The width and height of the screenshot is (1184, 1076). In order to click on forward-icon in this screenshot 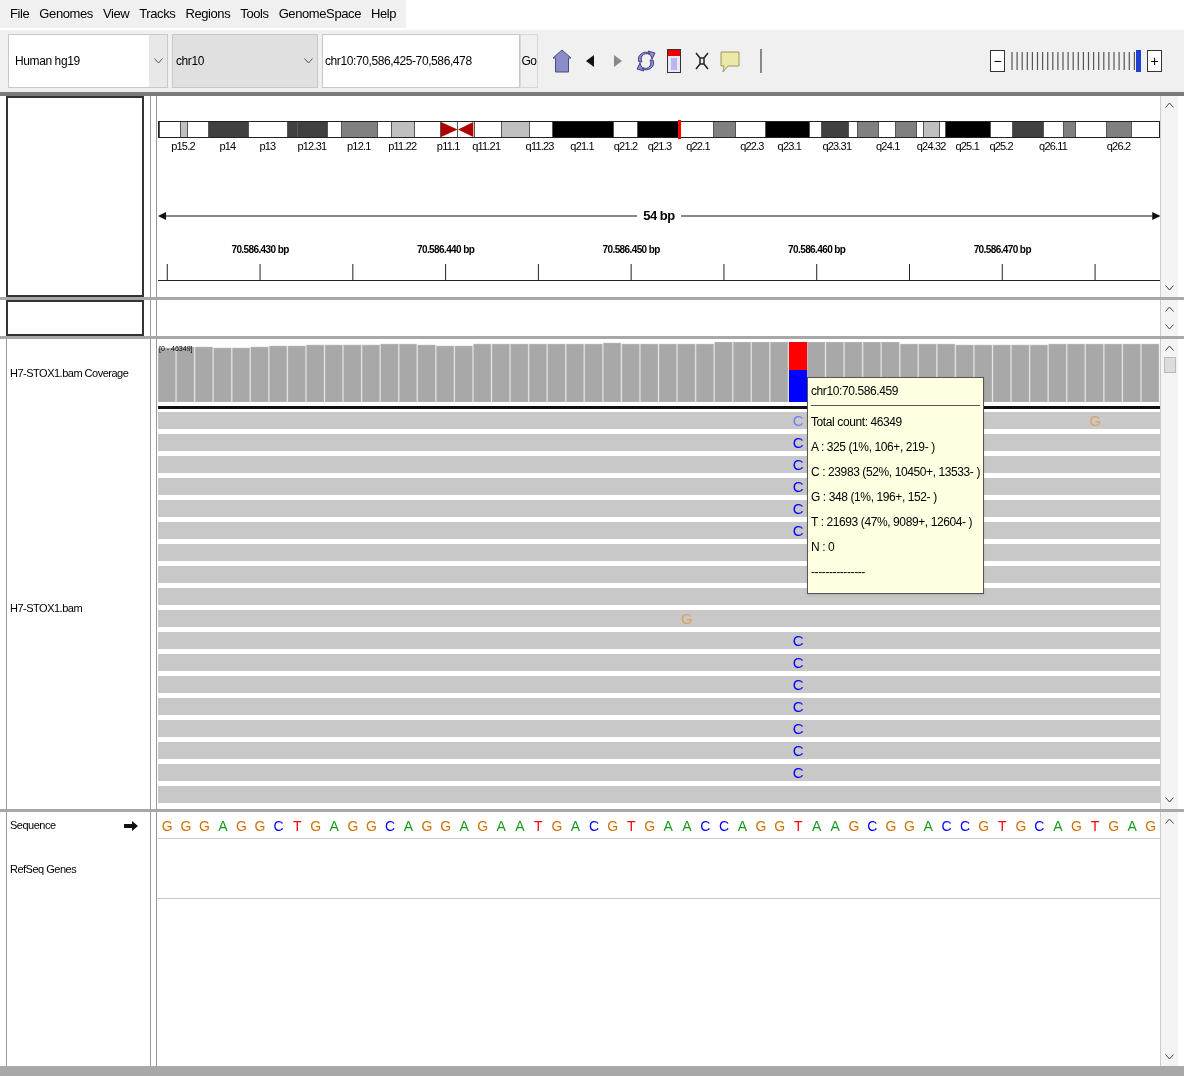, I will do `click(618, 61)`.